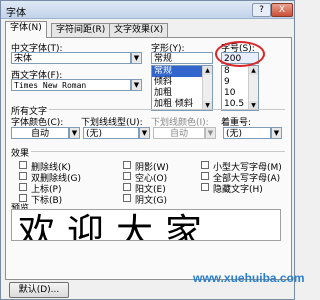  Describe the element at coordinates (247, 133) in the screenshot. I see `emphasis-field: (无)` at that location.